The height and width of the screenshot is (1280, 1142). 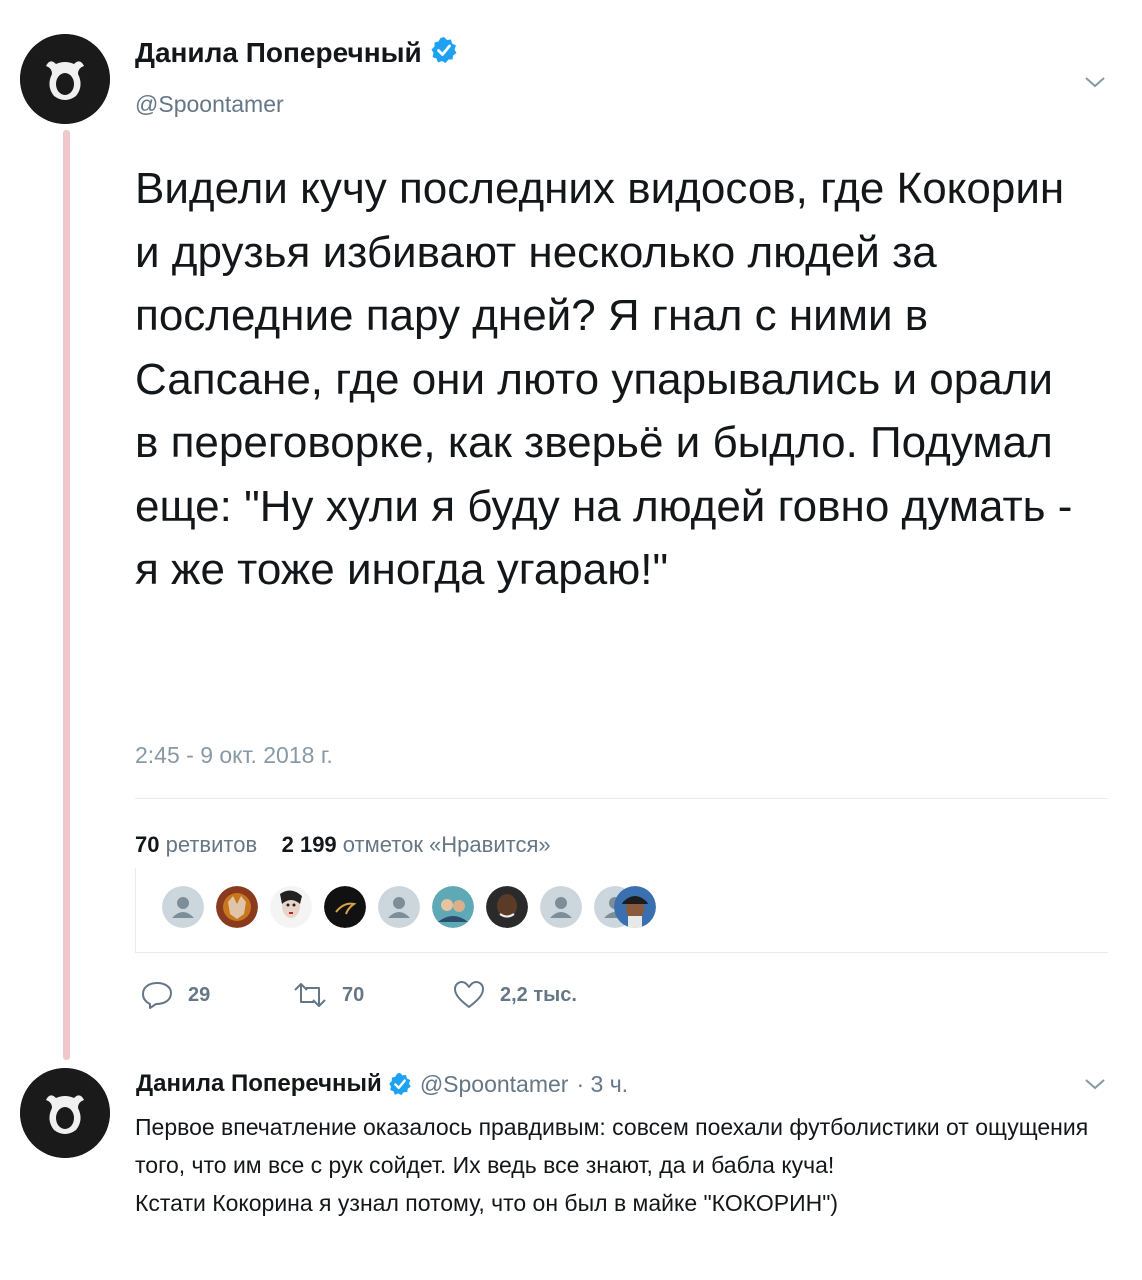 I want to click on reply-header: Данила Поперечный @Spoontamer · 3 ч., so click(x=382, y=1084).